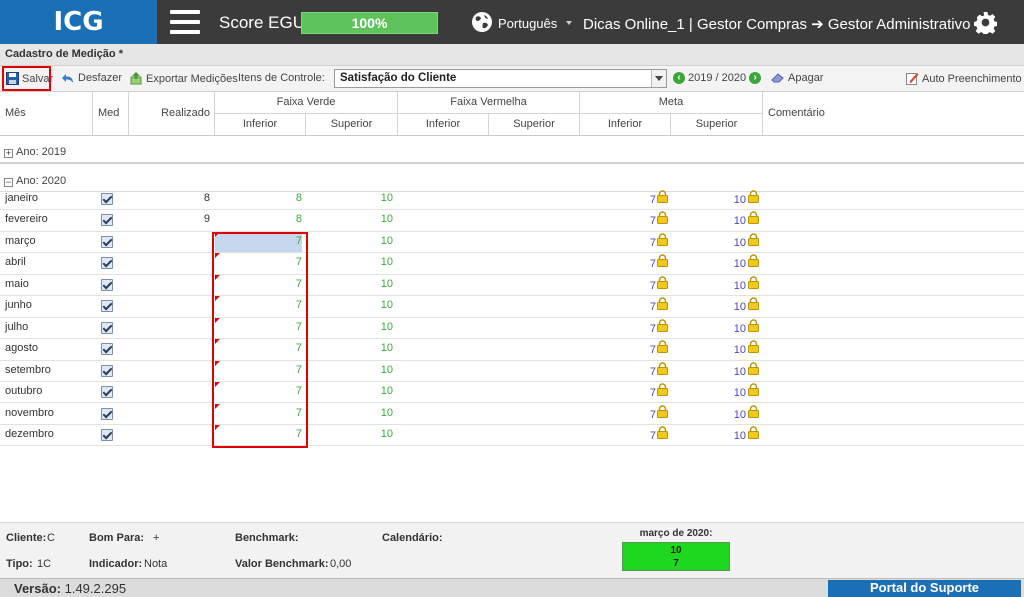 This screenshot has width=1024, height=597. Describe the element at coordinates (679, 78) in the screenshot. I see `prev-period-icon: ‹` at that location.